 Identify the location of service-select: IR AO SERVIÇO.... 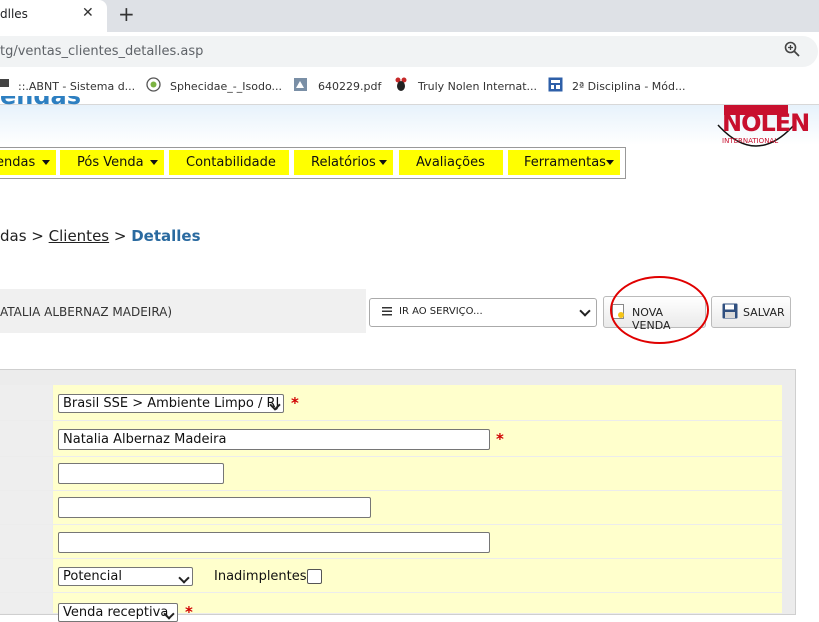
(483, 312).